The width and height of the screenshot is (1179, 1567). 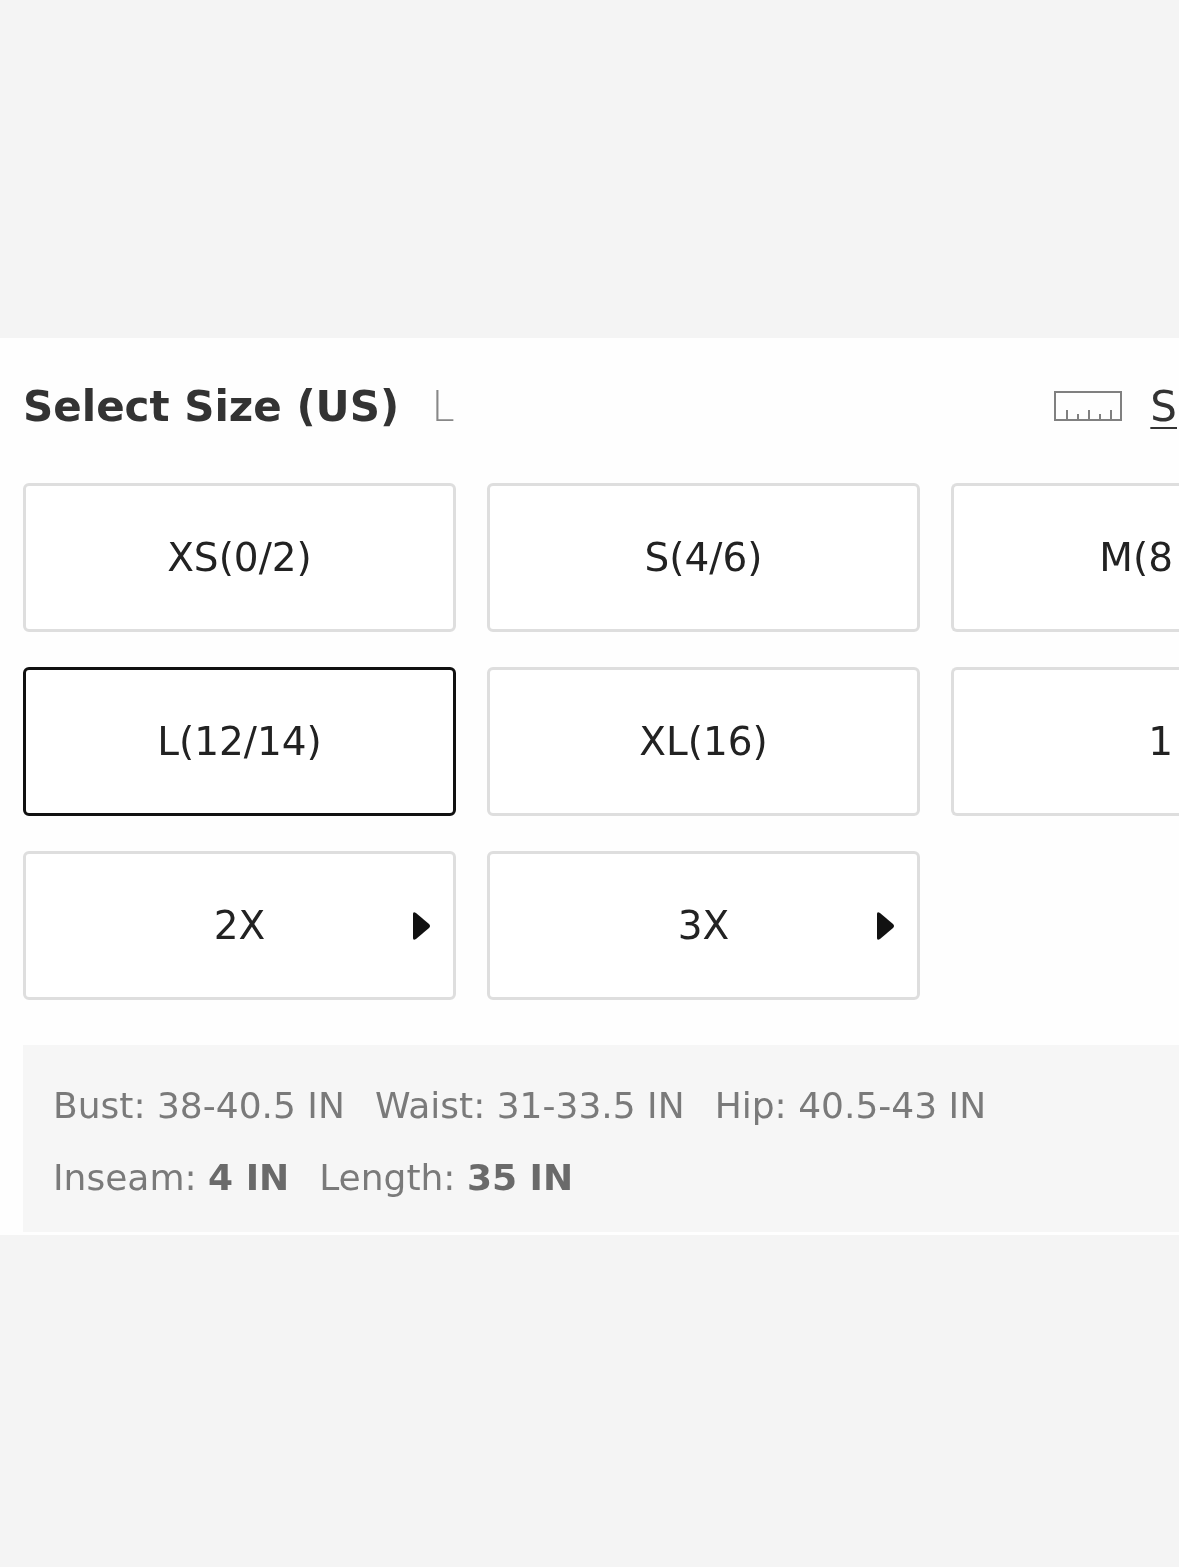 What do you see at coordinates (1088, 406) in the screenshot?
I see `ruler-icon` at bounding box center [1088, 406].